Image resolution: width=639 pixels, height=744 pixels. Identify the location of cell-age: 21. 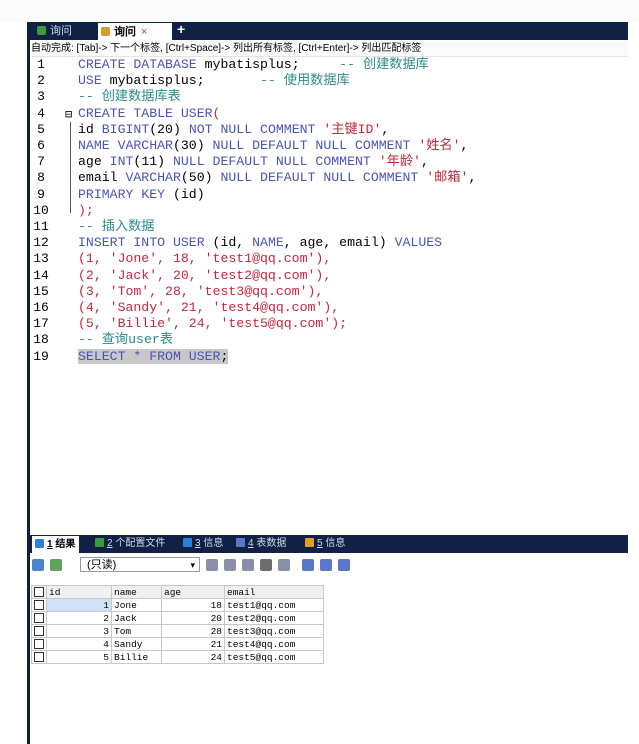
(193, 644).